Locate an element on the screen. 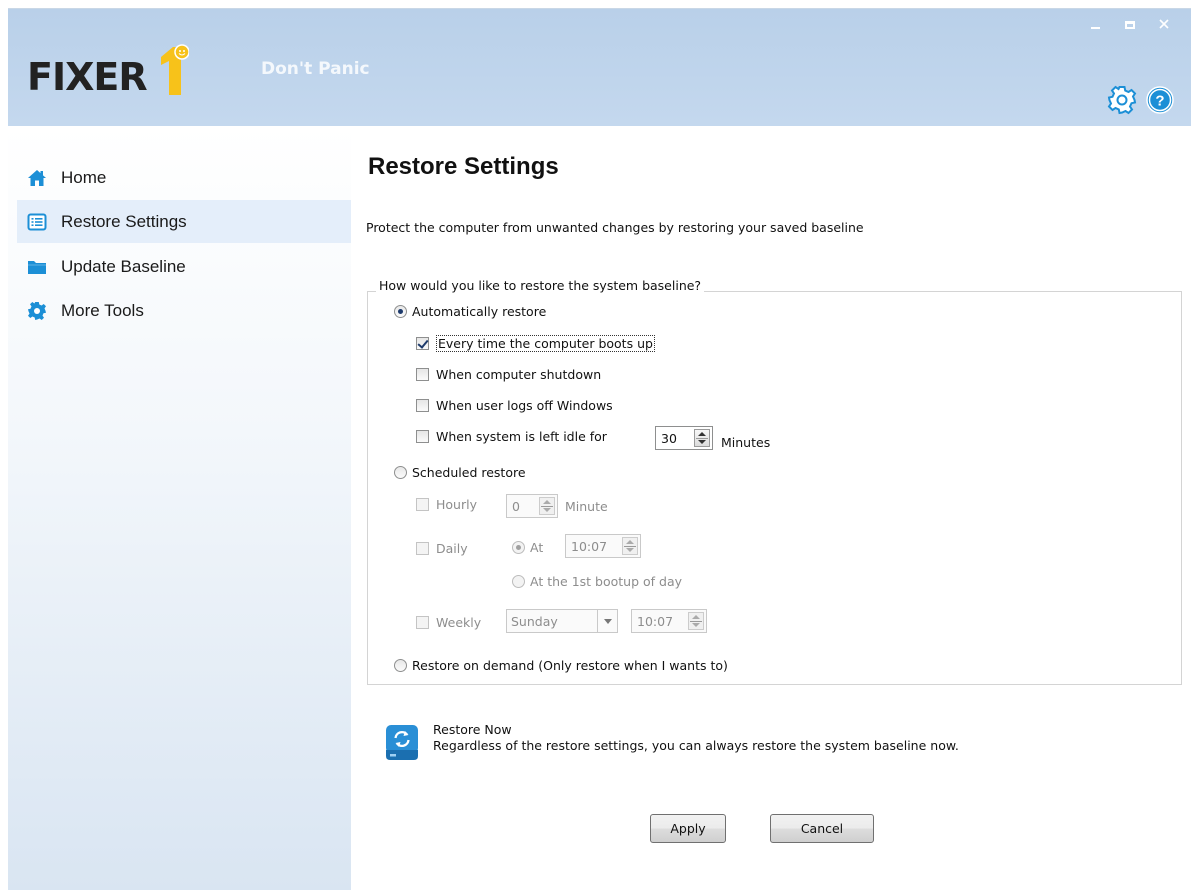  settings-gear-icon is located at coordinates (1122, 100).